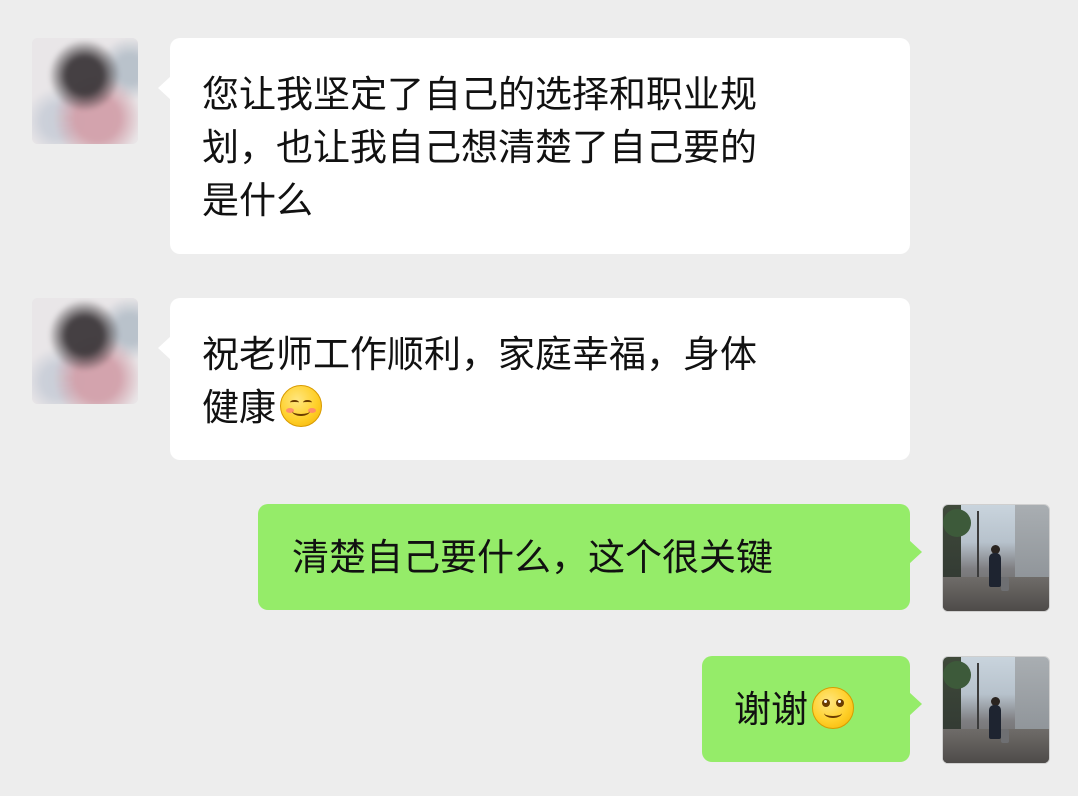  Describe the element at coordinates (833, 708) in the screenshot. I see `smile-emoji` at that location.